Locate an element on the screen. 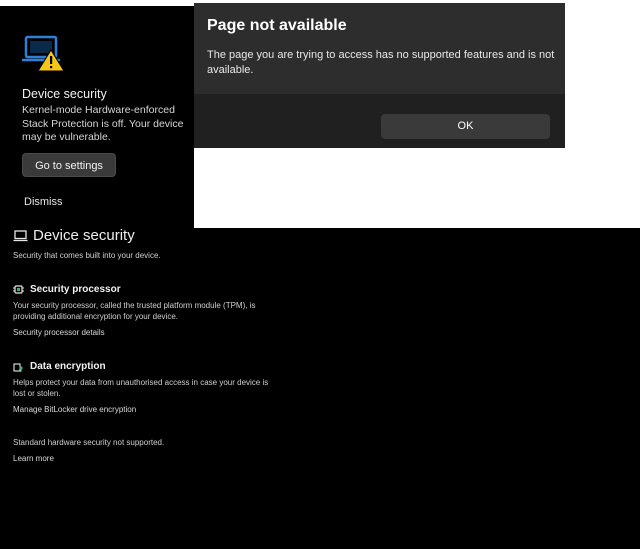 This screenshot has width=640, height=549. notification-title: Device security is located at coordinates (64, 94).